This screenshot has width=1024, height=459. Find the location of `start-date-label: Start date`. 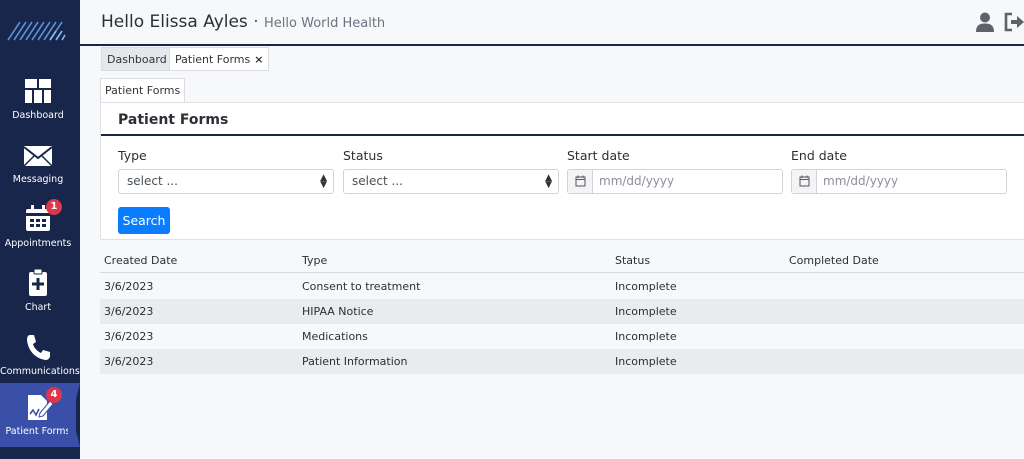

start-date-label: Start date is located at coordinates (598, 155).